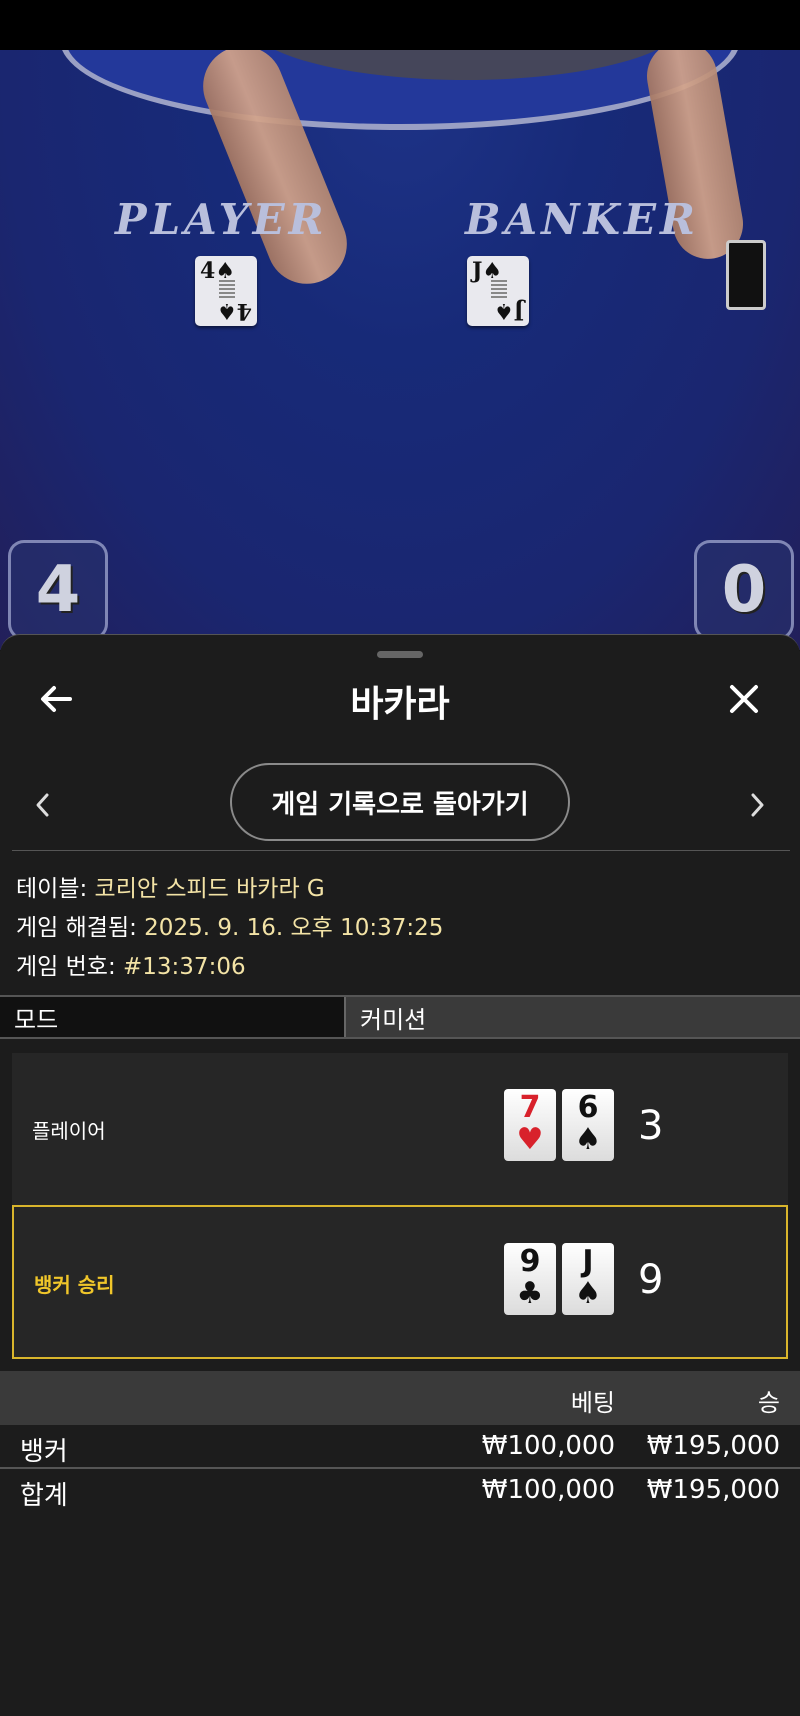 Image resolution: width=800 pixels, height=1716 pixels. What do you see at coordinates (401, 850) in the screenshot?
I see `divider` at bounding box center [401, 850].